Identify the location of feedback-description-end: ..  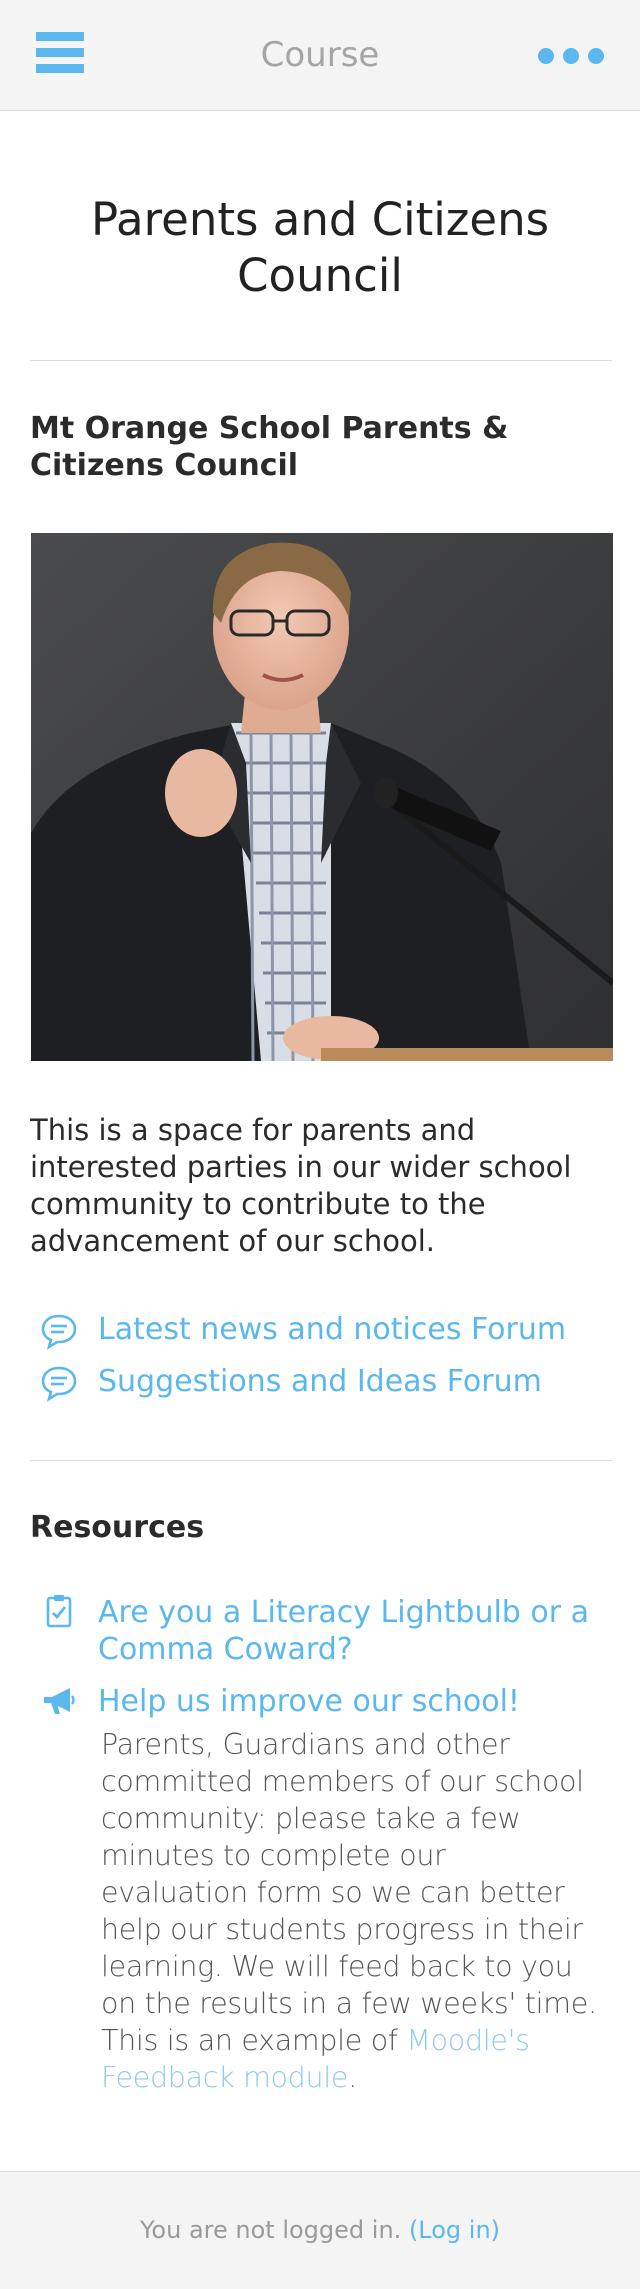
(352, 2077).